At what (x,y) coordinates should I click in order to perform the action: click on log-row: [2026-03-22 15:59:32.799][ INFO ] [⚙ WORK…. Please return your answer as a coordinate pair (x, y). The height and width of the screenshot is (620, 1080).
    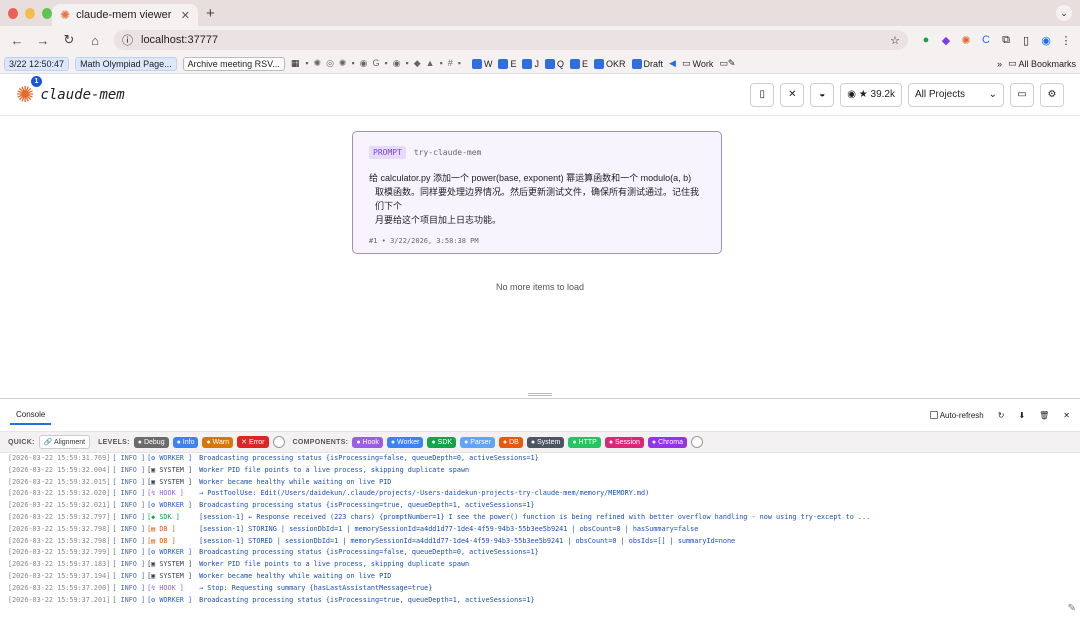
    Looking at the image, I should click on (540, 553).